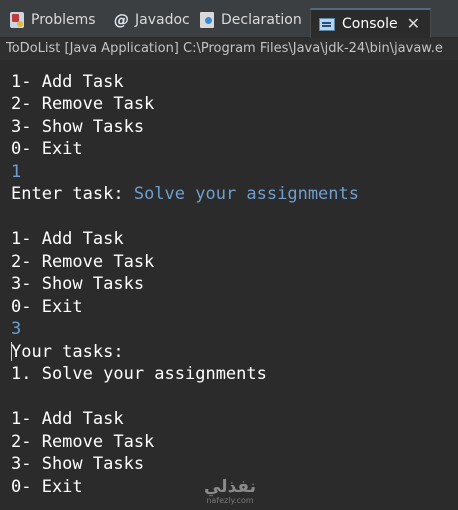  What do you see at coordinates (162, 20) in the screenshot?
I see `tab-javadoc-label: Javadoc` at bounding box center [162, 20].